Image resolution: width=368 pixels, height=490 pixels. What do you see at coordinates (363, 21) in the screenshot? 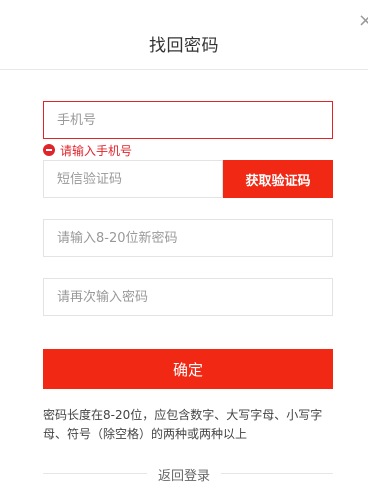
I see `close-icon: ×` at bounding box center [363, 21].